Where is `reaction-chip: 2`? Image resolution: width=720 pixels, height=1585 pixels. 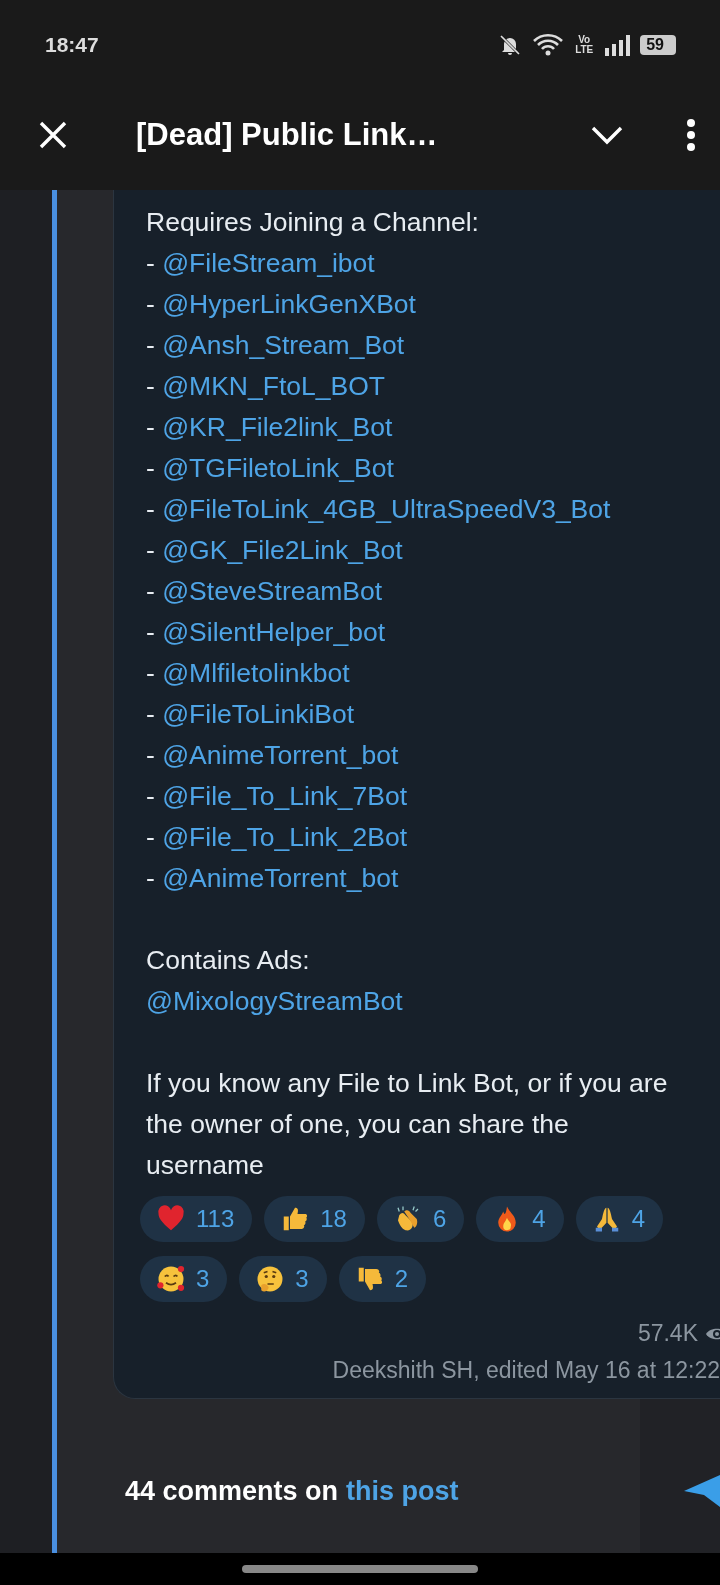 reaction-chip: 2 is located at coordinates (382, 1279).